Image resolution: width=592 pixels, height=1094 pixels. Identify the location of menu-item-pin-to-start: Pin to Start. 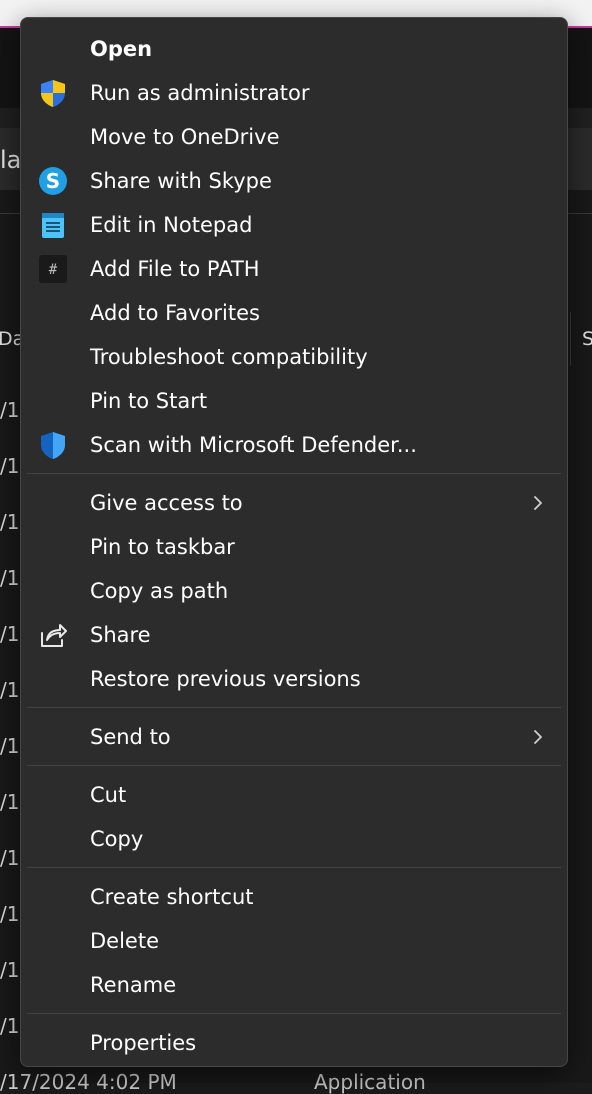
(294, 401).